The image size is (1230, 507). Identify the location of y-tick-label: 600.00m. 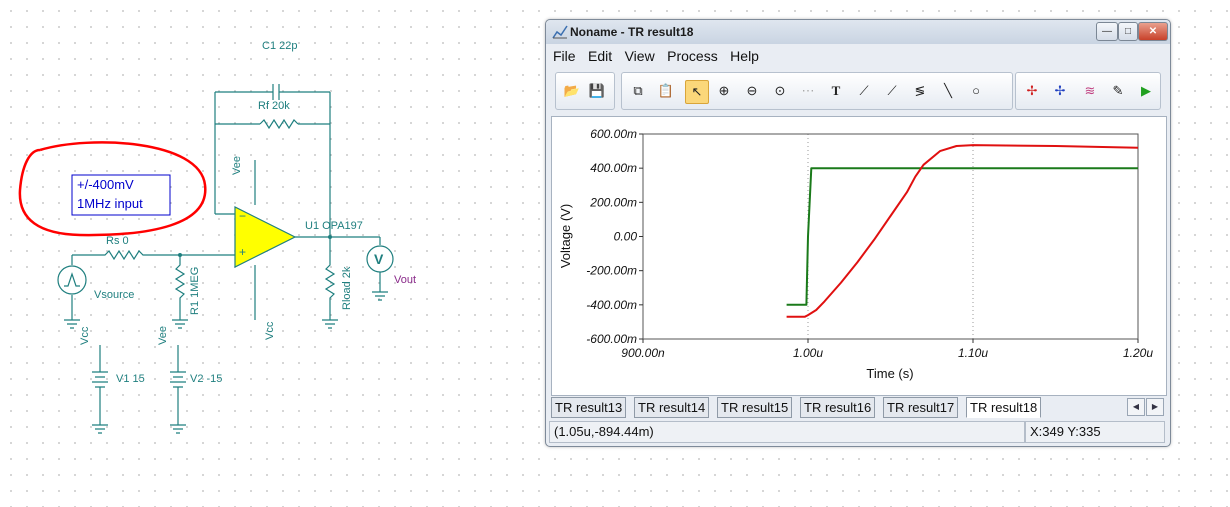
(613, 134).